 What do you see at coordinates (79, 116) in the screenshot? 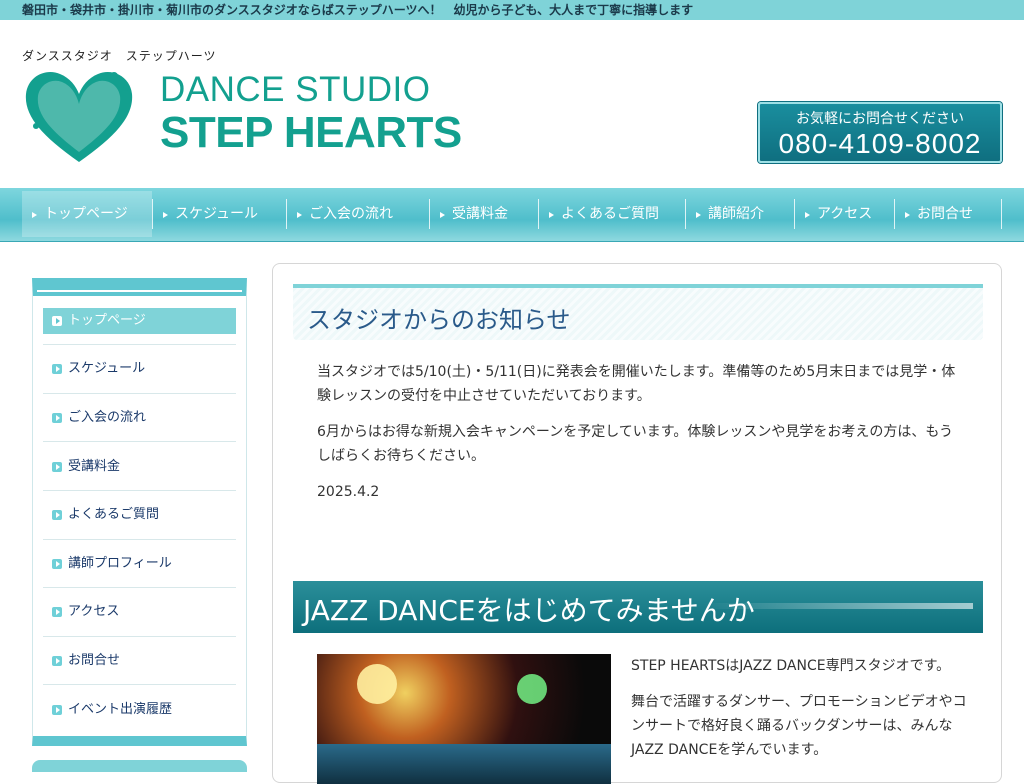
I see `logo-heart-icon` at bounding box center [79, 116].